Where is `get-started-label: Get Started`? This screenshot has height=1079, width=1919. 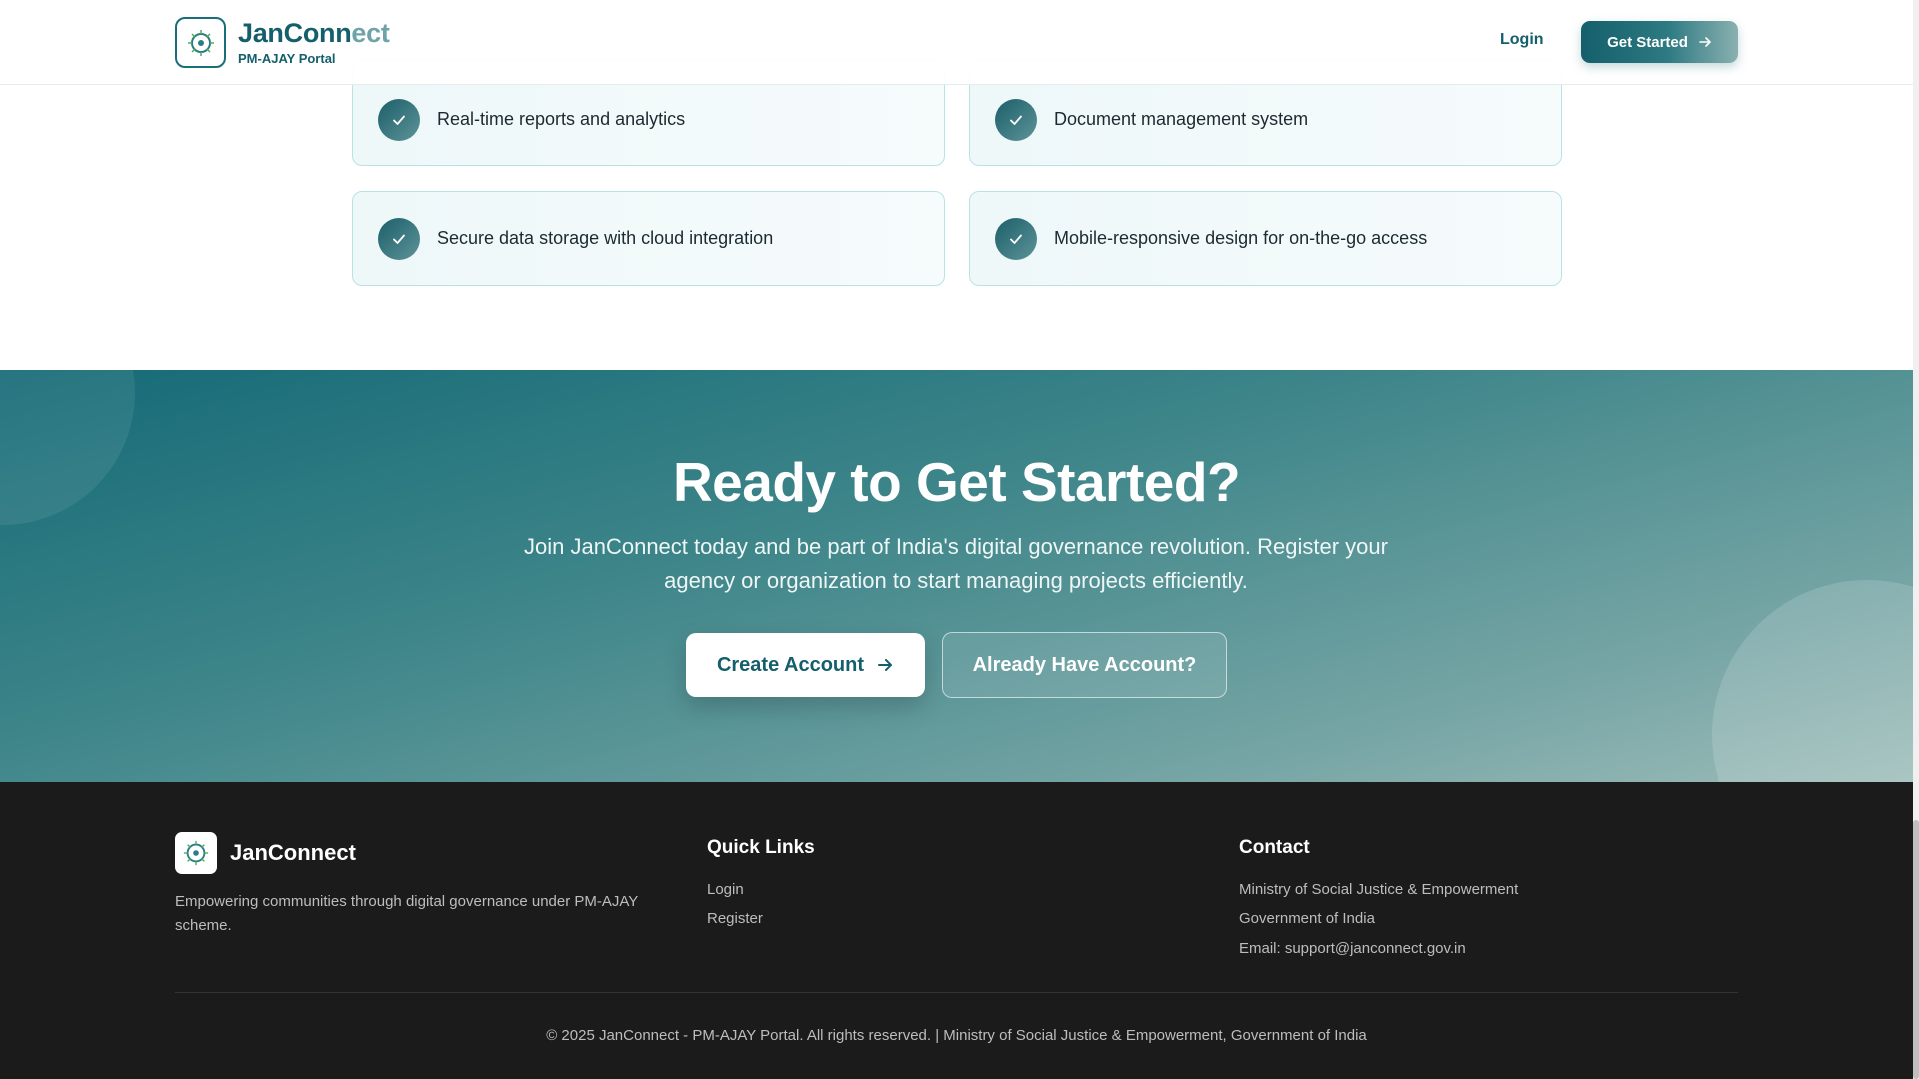
get-started-label: Get Started is located at coordinates (1647, 42).